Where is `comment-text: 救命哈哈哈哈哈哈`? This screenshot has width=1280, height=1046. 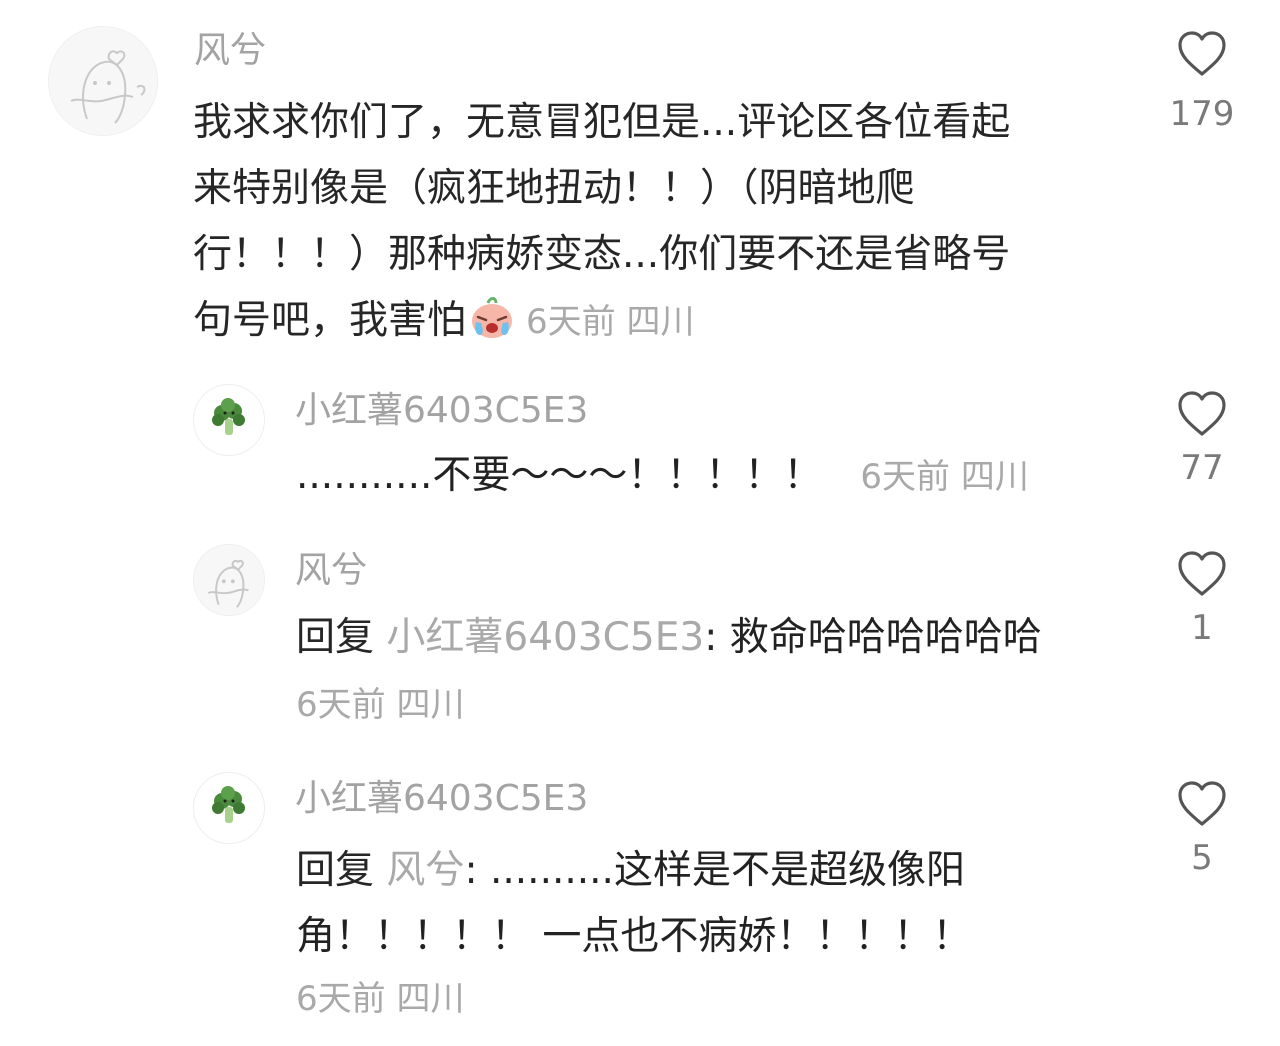
comment-text: 救命哈哈哈哈哈哈 is located at coordinates (885, 637).